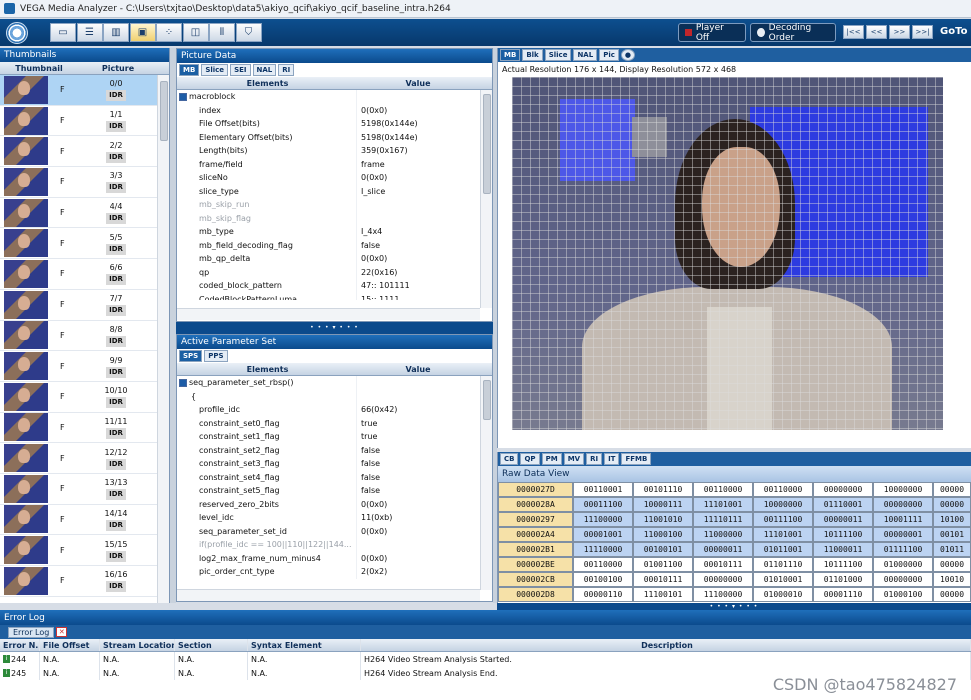  Describe the element at coordinates (666, 645) in the screenshot. I see `error-column-header: Description` at that location.